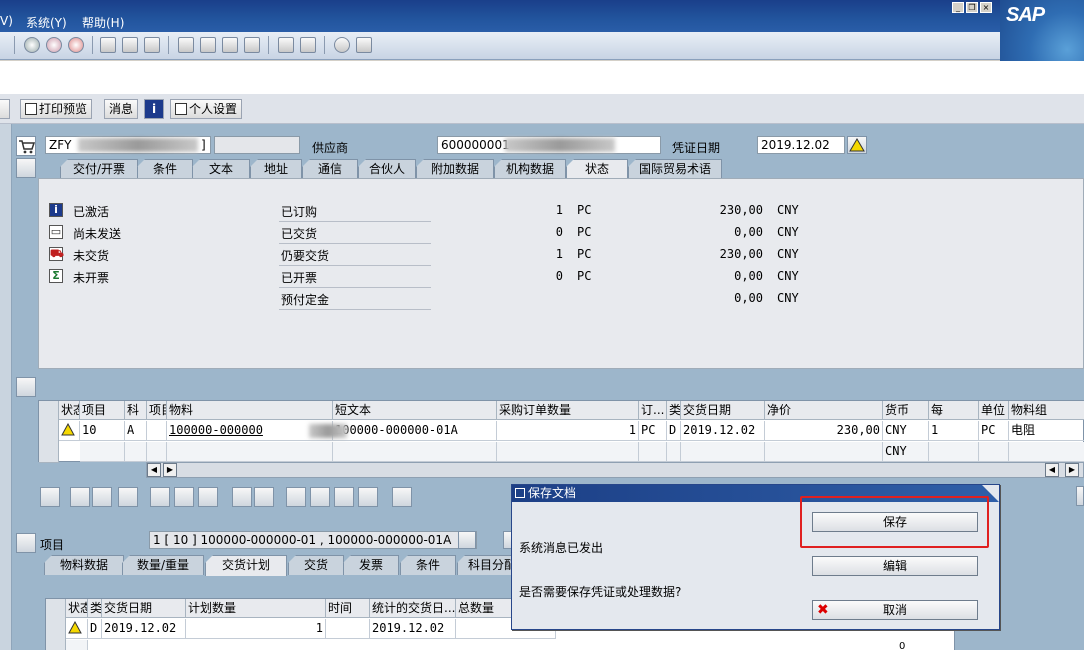 This screenshot has width=1084, height=650. What do you see at coordinates (1052, 470) in the screenshot?
I see `scroll-left-end-icon: ◀` at bounding box center [1052, 470].